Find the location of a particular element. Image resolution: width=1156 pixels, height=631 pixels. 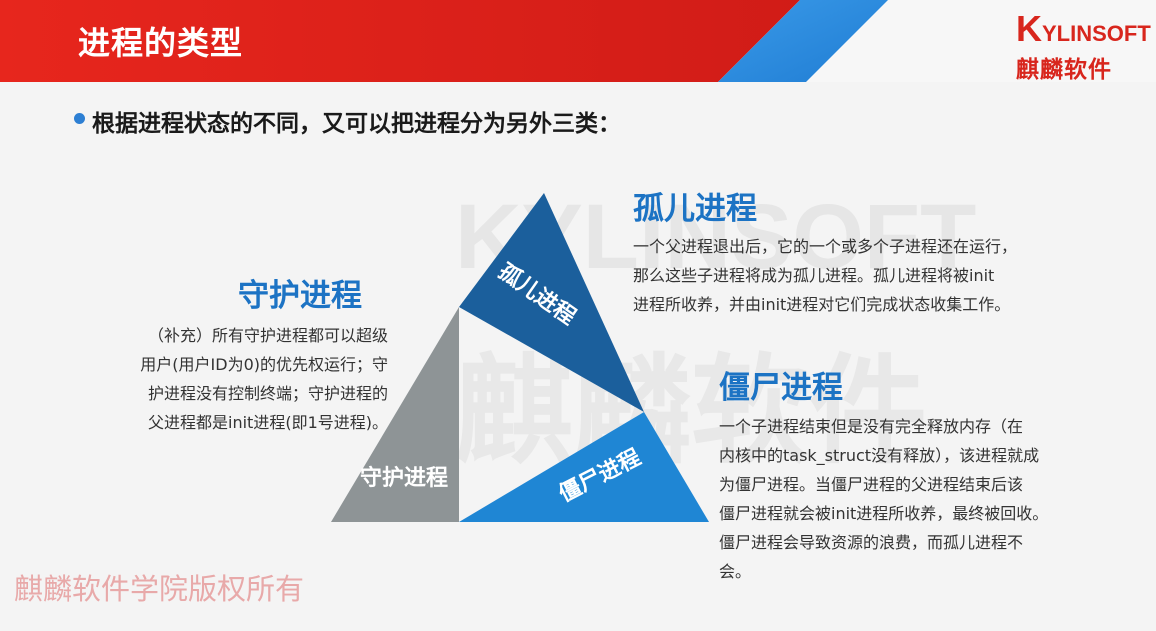

orphan-line: 进程所收养，并由init进程对它们完成状态收集工作。 is located at coordinates (822, 304).